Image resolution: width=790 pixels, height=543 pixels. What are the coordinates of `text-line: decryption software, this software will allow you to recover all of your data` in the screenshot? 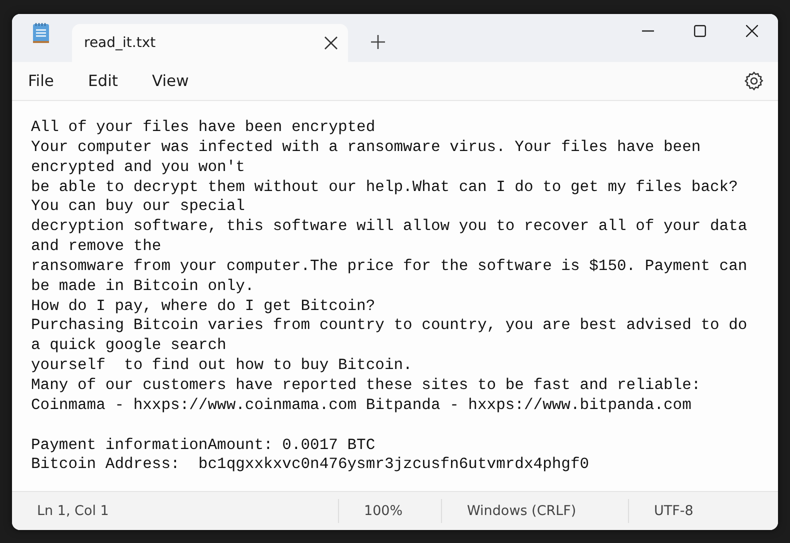 It's located at (389, 227).